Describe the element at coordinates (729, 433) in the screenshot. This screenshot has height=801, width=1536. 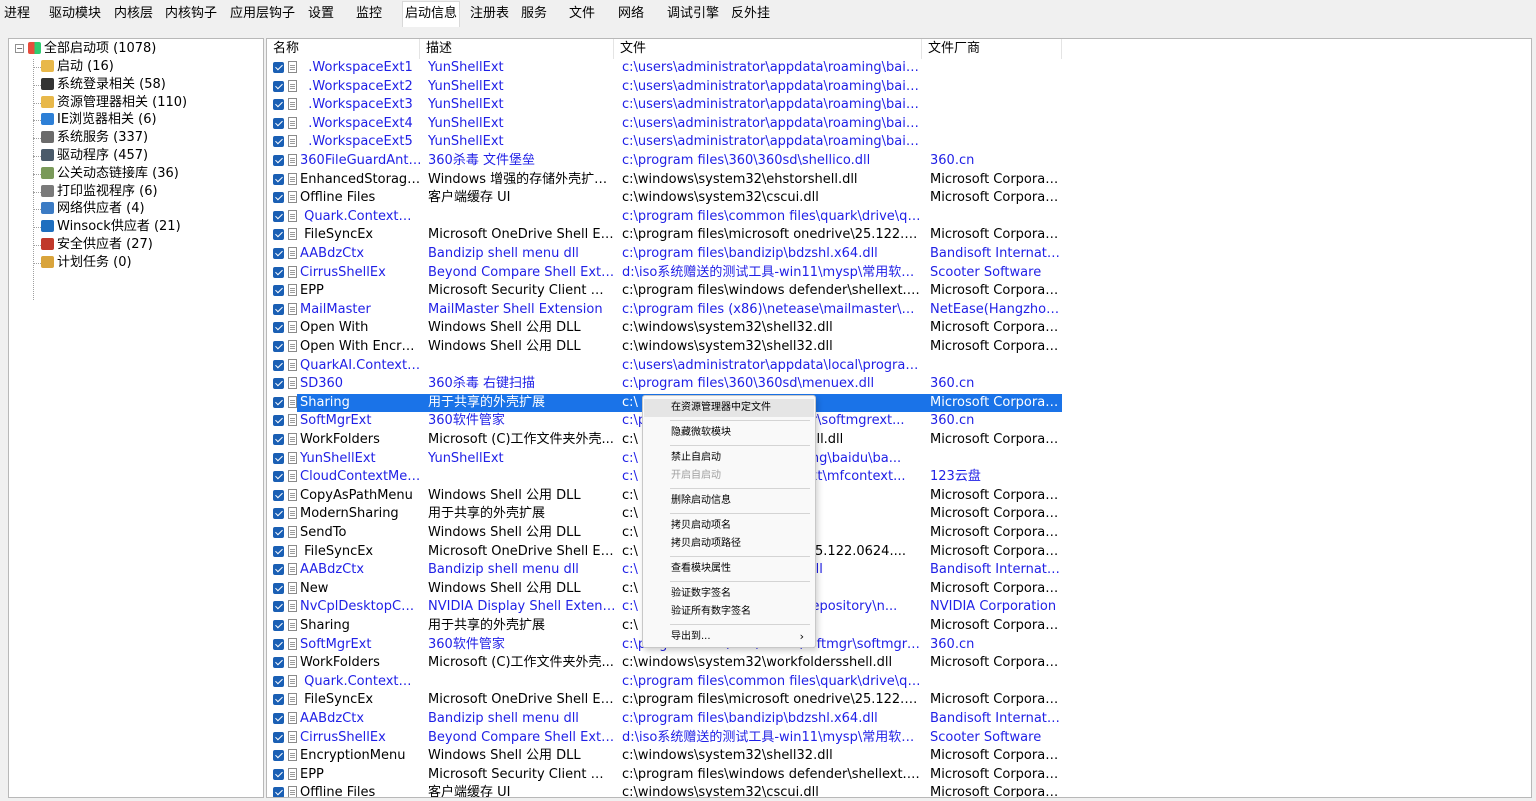
I see `menu-hide-microsoft-modules: 隐藏微软模块` at that location.